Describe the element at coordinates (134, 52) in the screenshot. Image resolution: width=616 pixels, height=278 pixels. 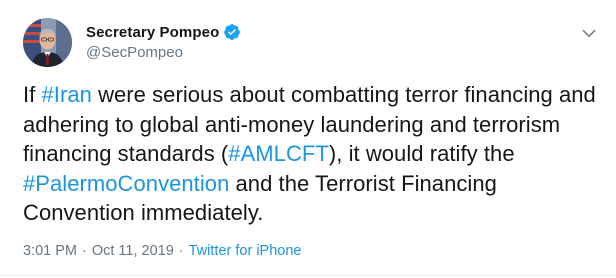
I see `author-handle: @SecPompeo` at that location.